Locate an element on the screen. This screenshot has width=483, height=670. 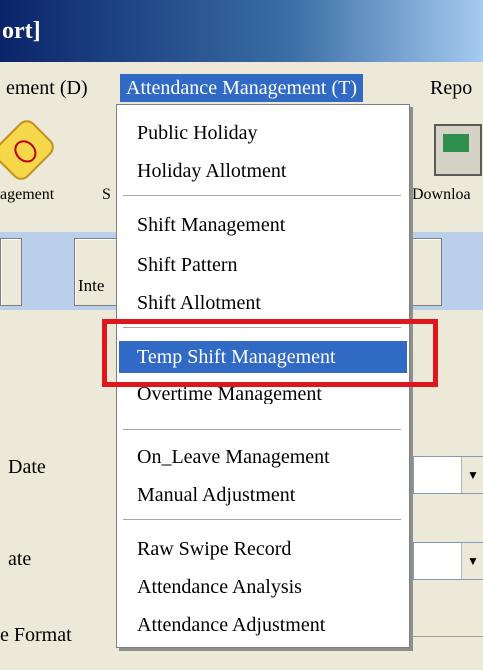
toolbar-label-agement: agement is located at coordinates (27, 195).